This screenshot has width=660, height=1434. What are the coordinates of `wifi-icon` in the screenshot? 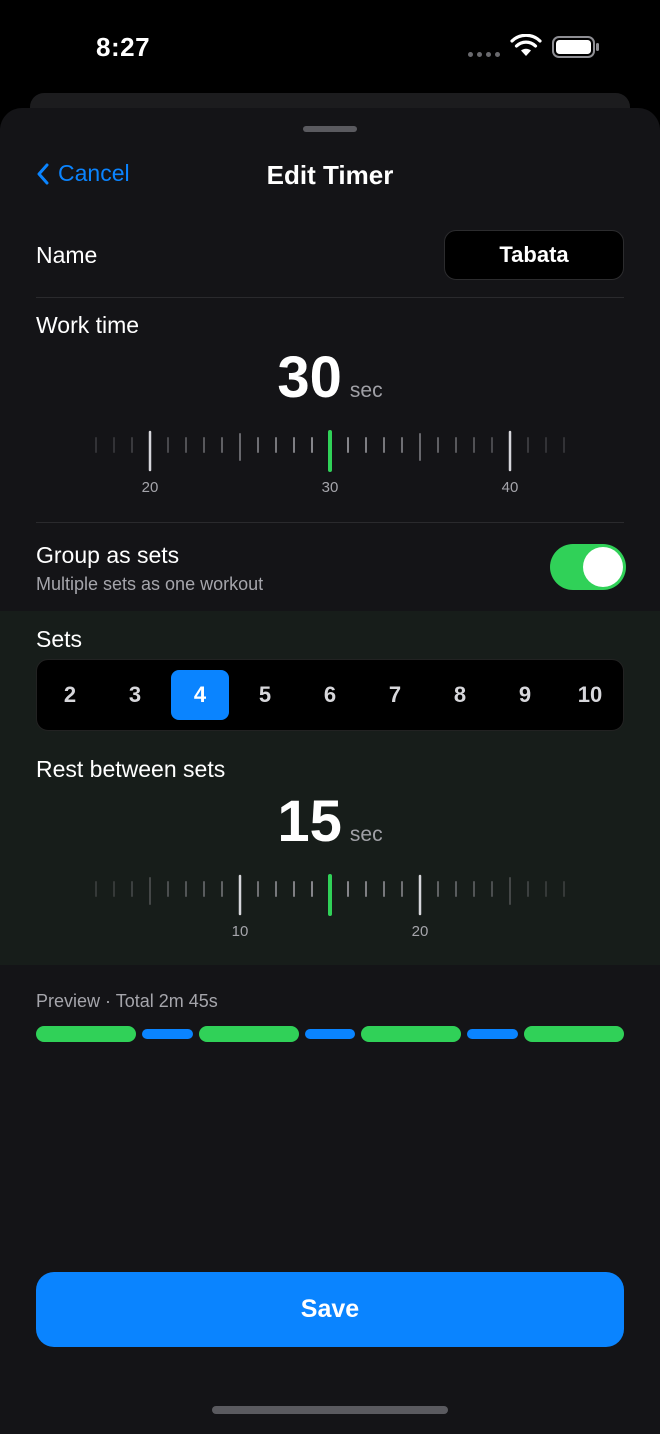 It's located at (526, 45).